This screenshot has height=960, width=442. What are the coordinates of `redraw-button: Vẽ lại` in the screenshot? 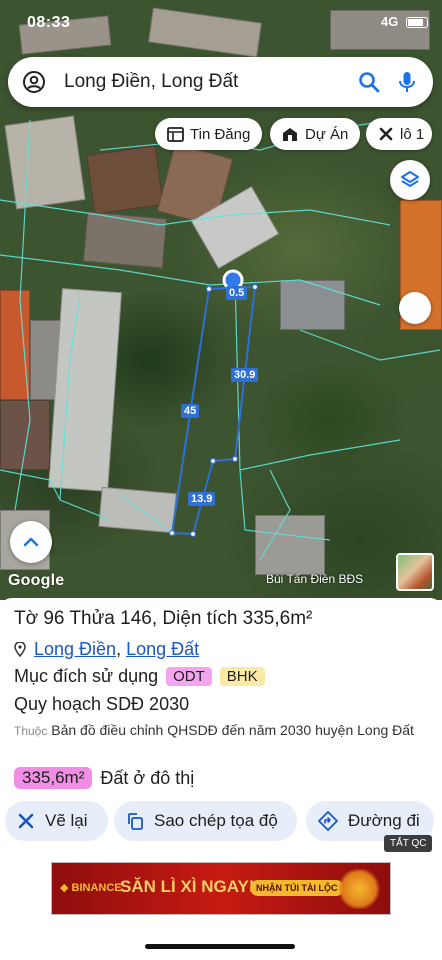 It's located at (56, 821).